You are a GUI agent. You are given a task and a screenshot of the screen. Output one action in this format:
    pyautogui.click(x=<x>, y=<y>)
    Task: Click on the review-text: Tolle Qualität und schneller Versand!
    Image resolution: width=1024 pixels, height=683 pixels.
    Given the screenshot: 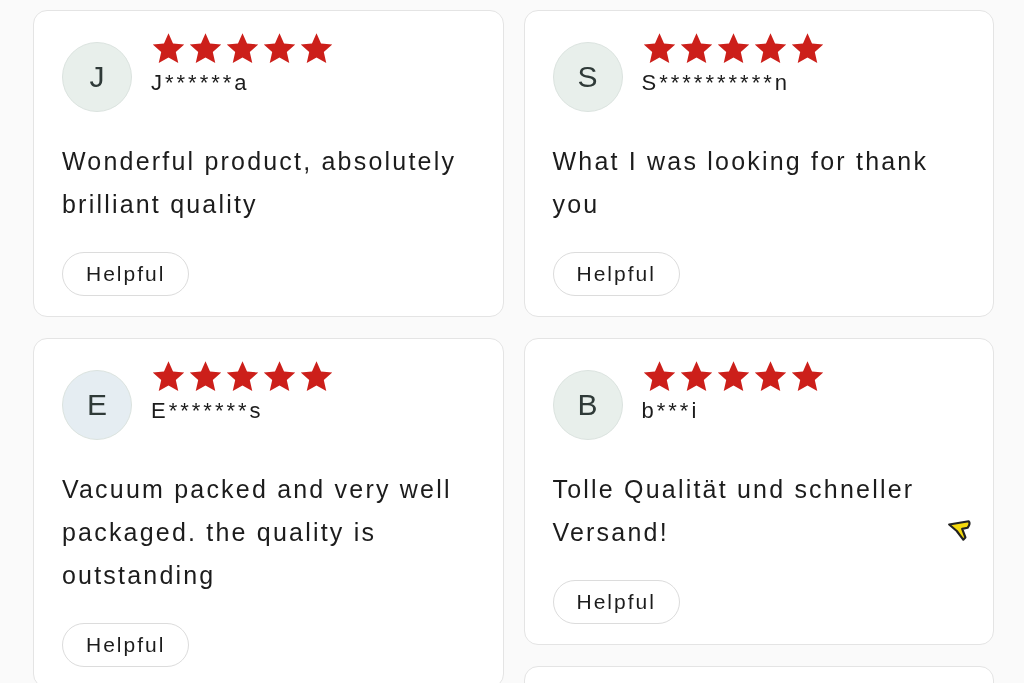 What is the action you would take?
    pyautogui.click(x=734, y=511)
    